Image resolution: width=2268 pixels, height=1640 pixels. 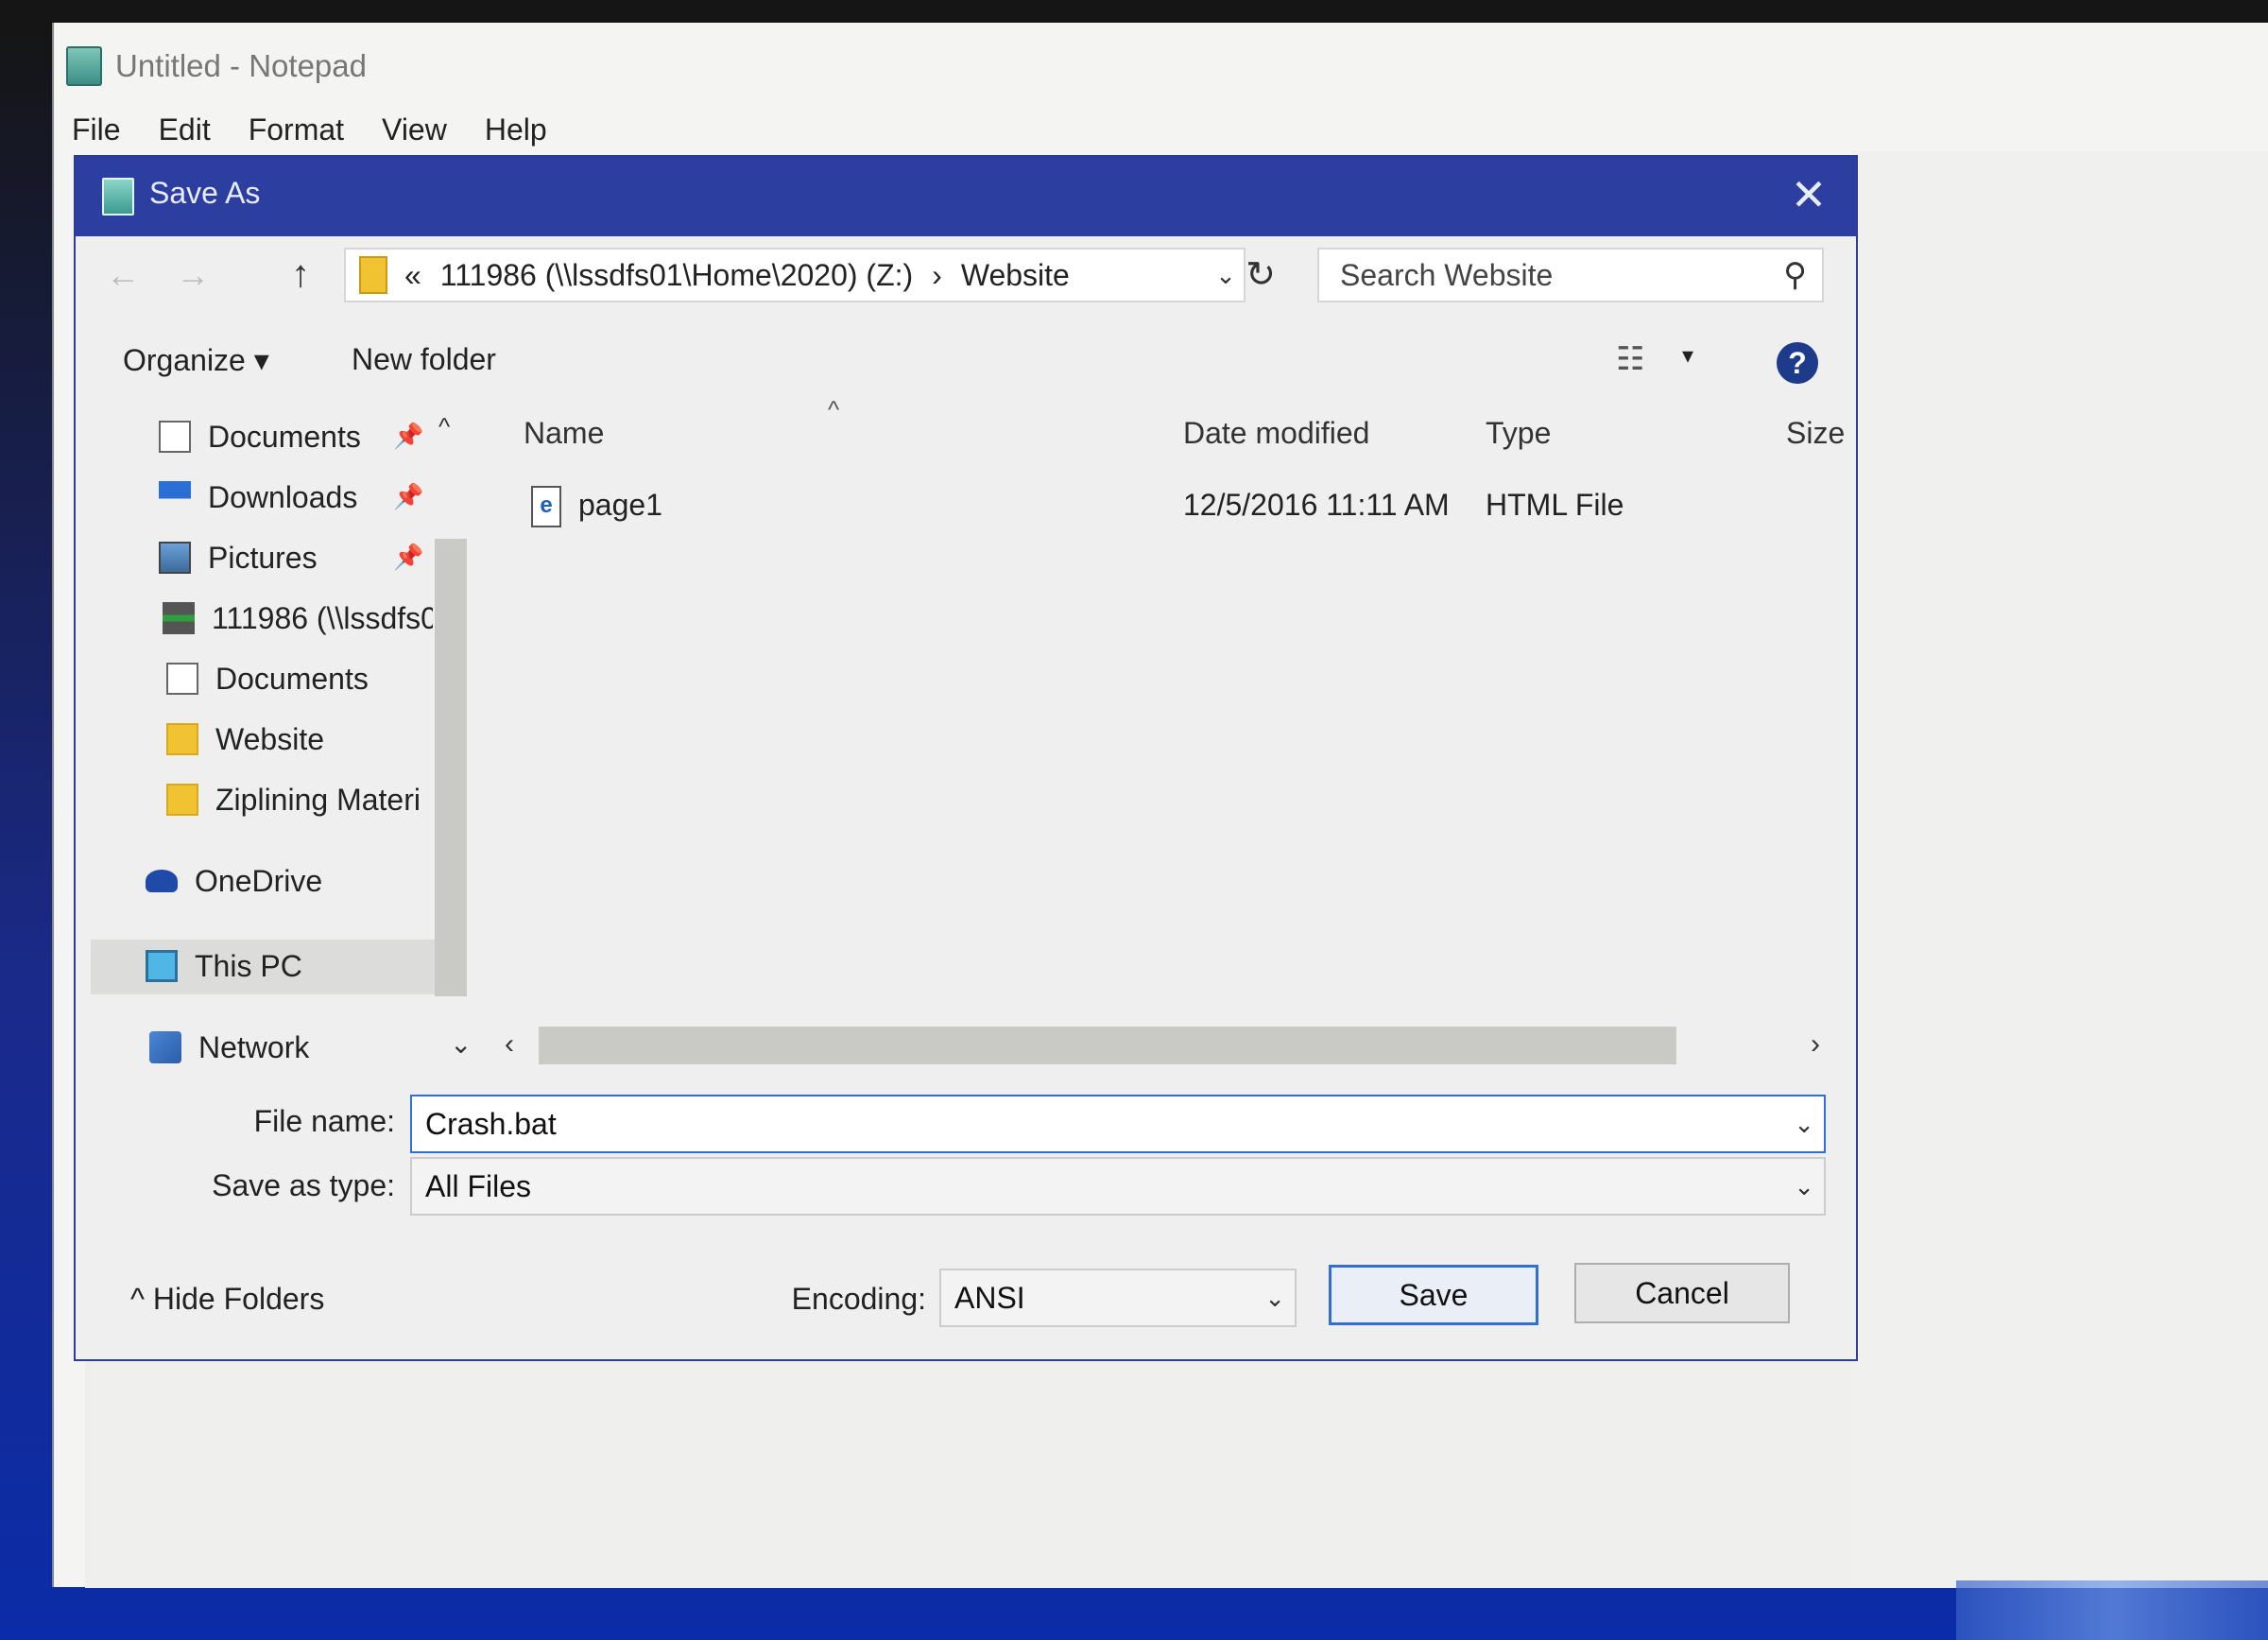 I want to click on hide-folders-button: ^ Hide Folders, so click(x=227, y=1299).